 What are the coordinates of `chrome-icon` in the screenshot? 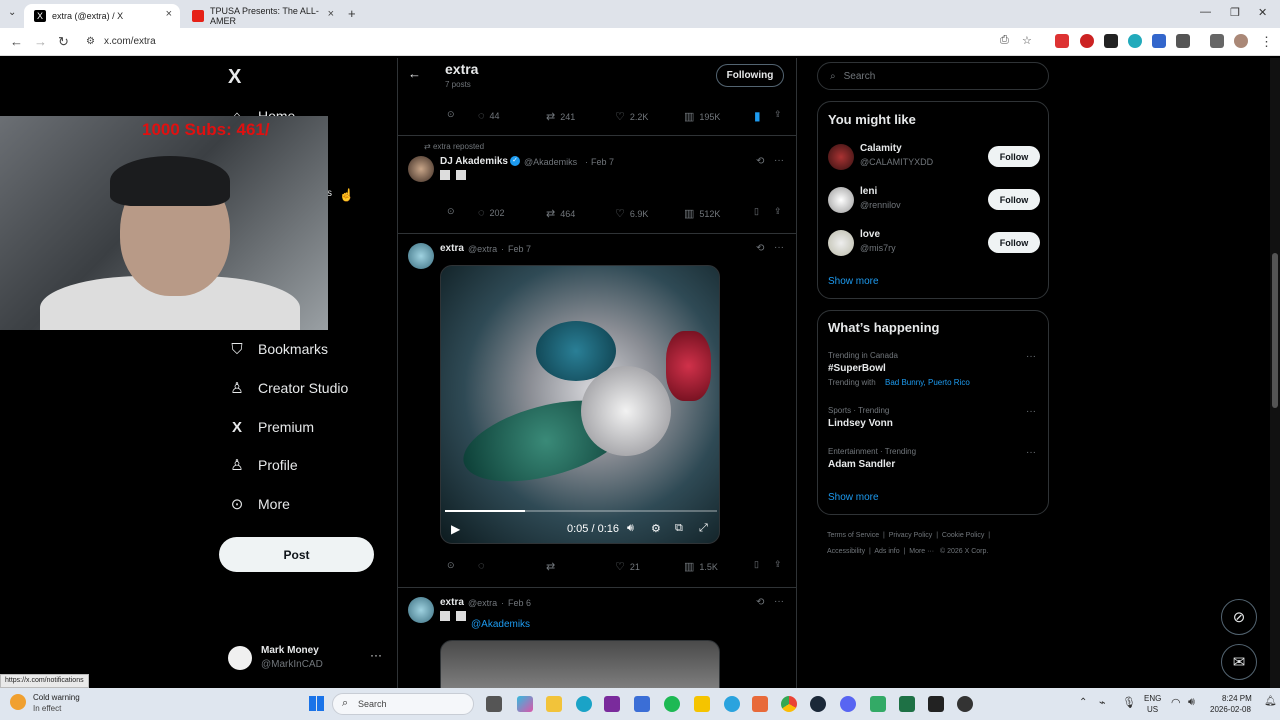 It's located at (789, 704).